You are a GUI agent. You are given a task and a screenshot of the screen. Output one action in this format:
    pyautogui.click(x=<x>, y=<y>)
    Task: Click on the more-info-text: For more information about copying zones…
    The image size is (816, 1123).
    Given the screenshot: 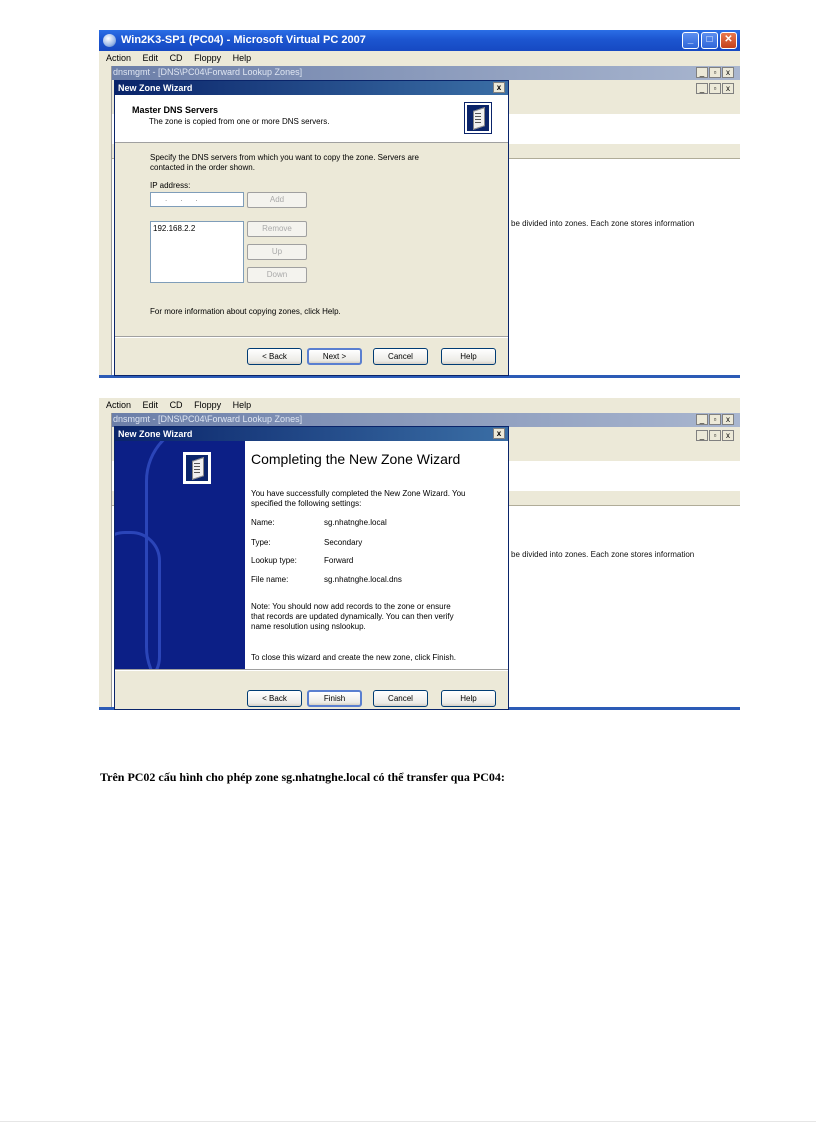 What is the action you would take?
    pyautogui.click(x=245, y=311)
    